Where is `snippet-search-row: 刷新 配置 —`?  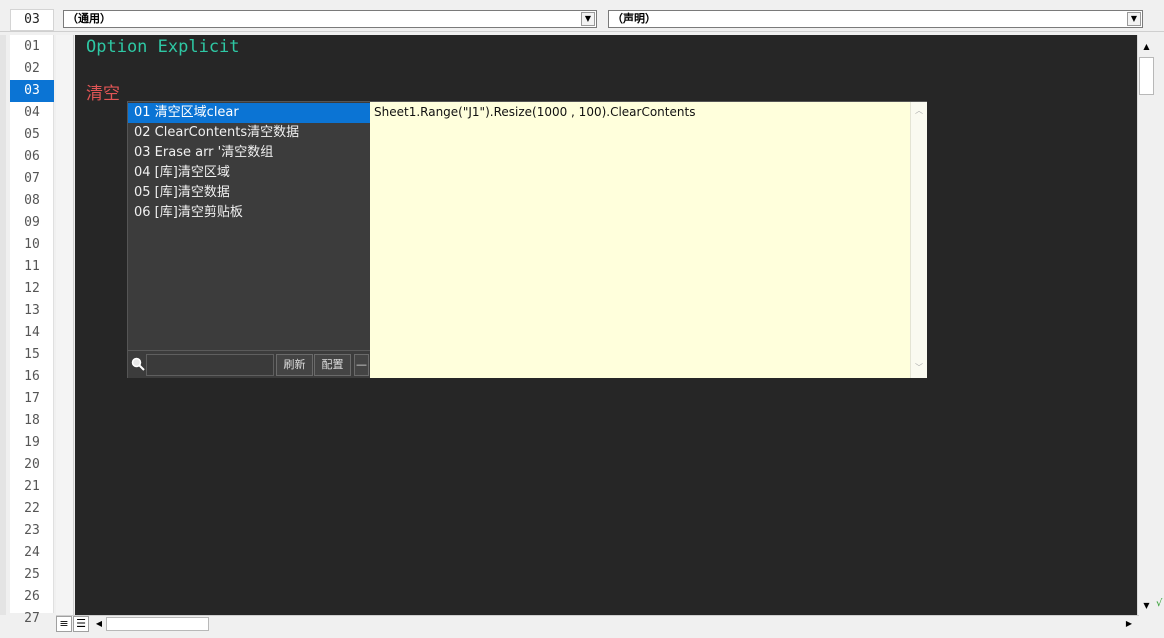
snippet-search-row: 刷新 配置 — is located at coordinates (249, 364).